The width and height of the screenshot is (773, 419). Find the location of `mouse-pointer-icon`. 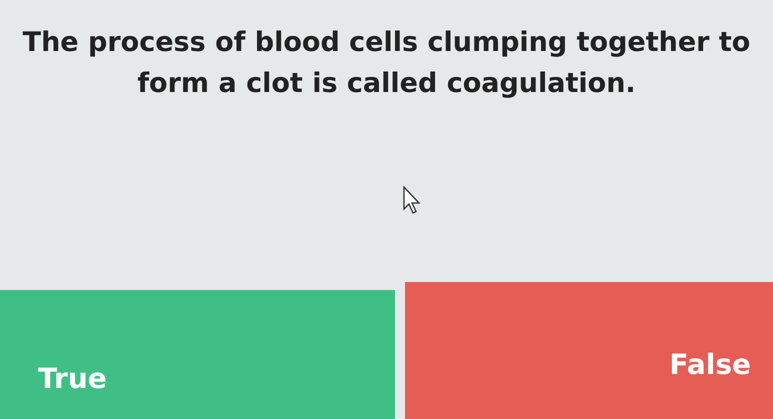

mouse-pointer-icon is located at coordinates (411, 200).